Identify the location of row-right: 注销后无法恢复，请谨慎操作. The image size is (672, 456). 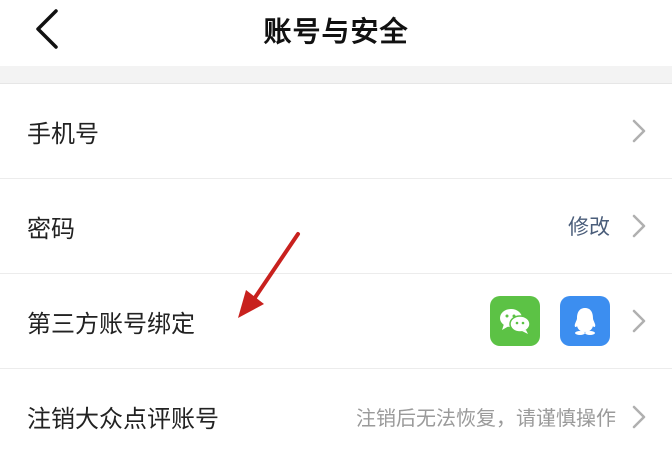
(502, 416).